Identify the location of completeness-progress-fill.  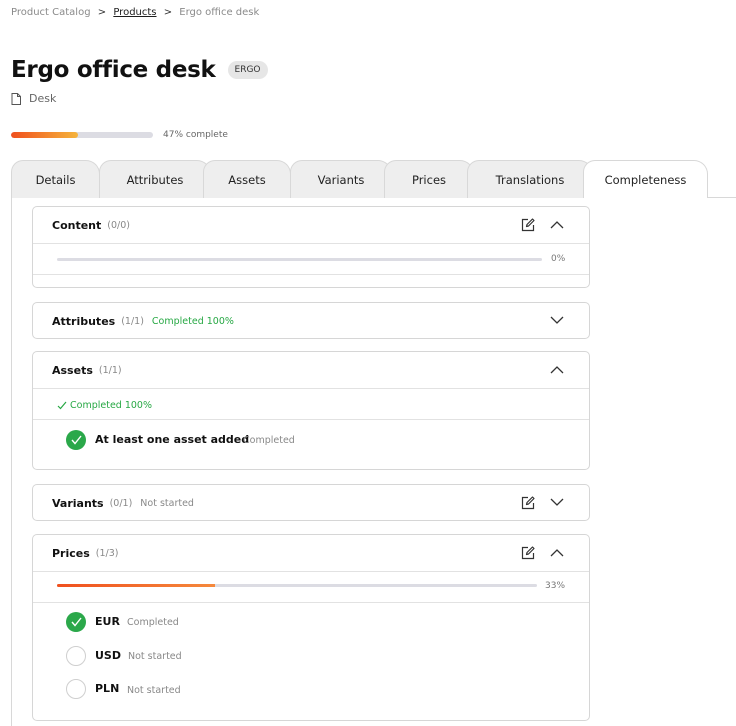
(44, 135).